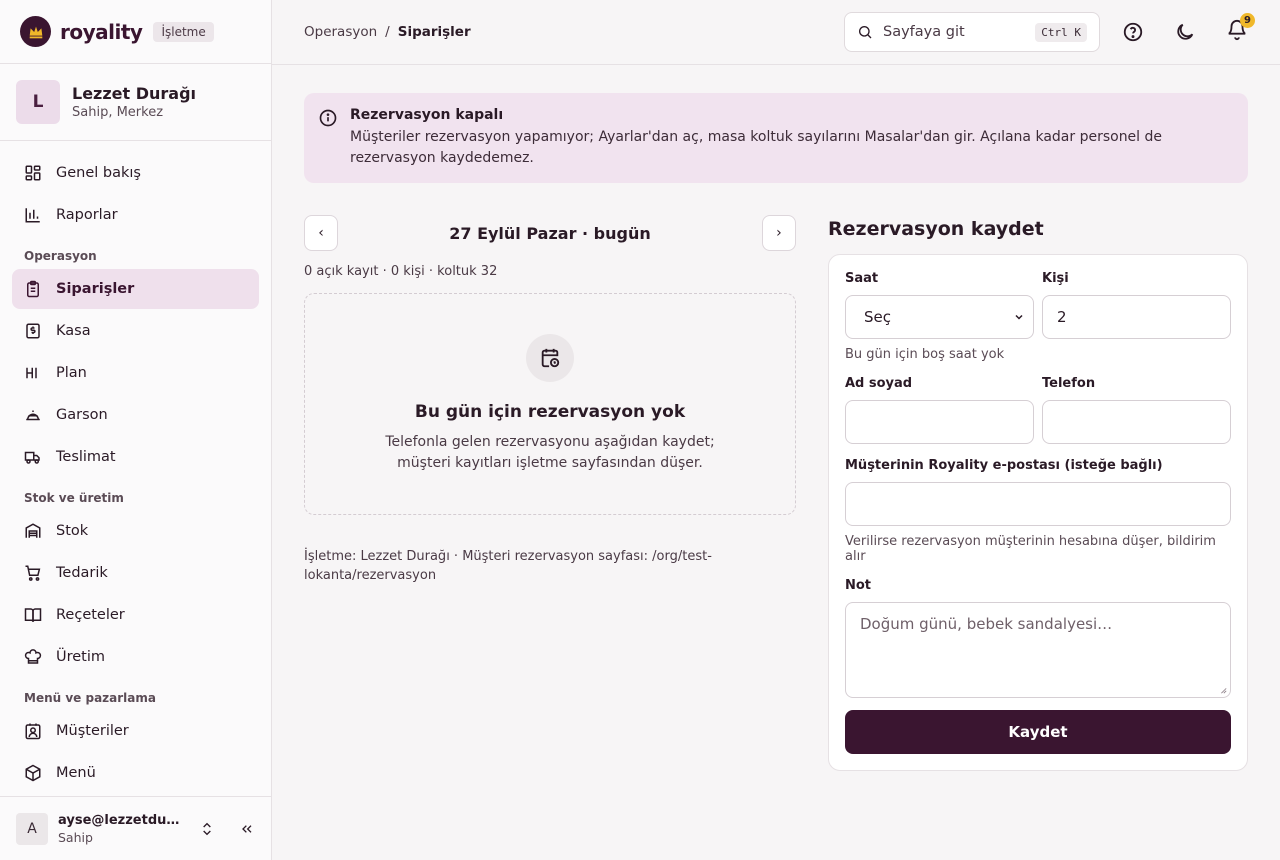 This screenshot has width=1280, height=860. I want to click on reservation-stats: 0 açık kayıt · 0 kişi · koltuk 32, so click(401, 271).